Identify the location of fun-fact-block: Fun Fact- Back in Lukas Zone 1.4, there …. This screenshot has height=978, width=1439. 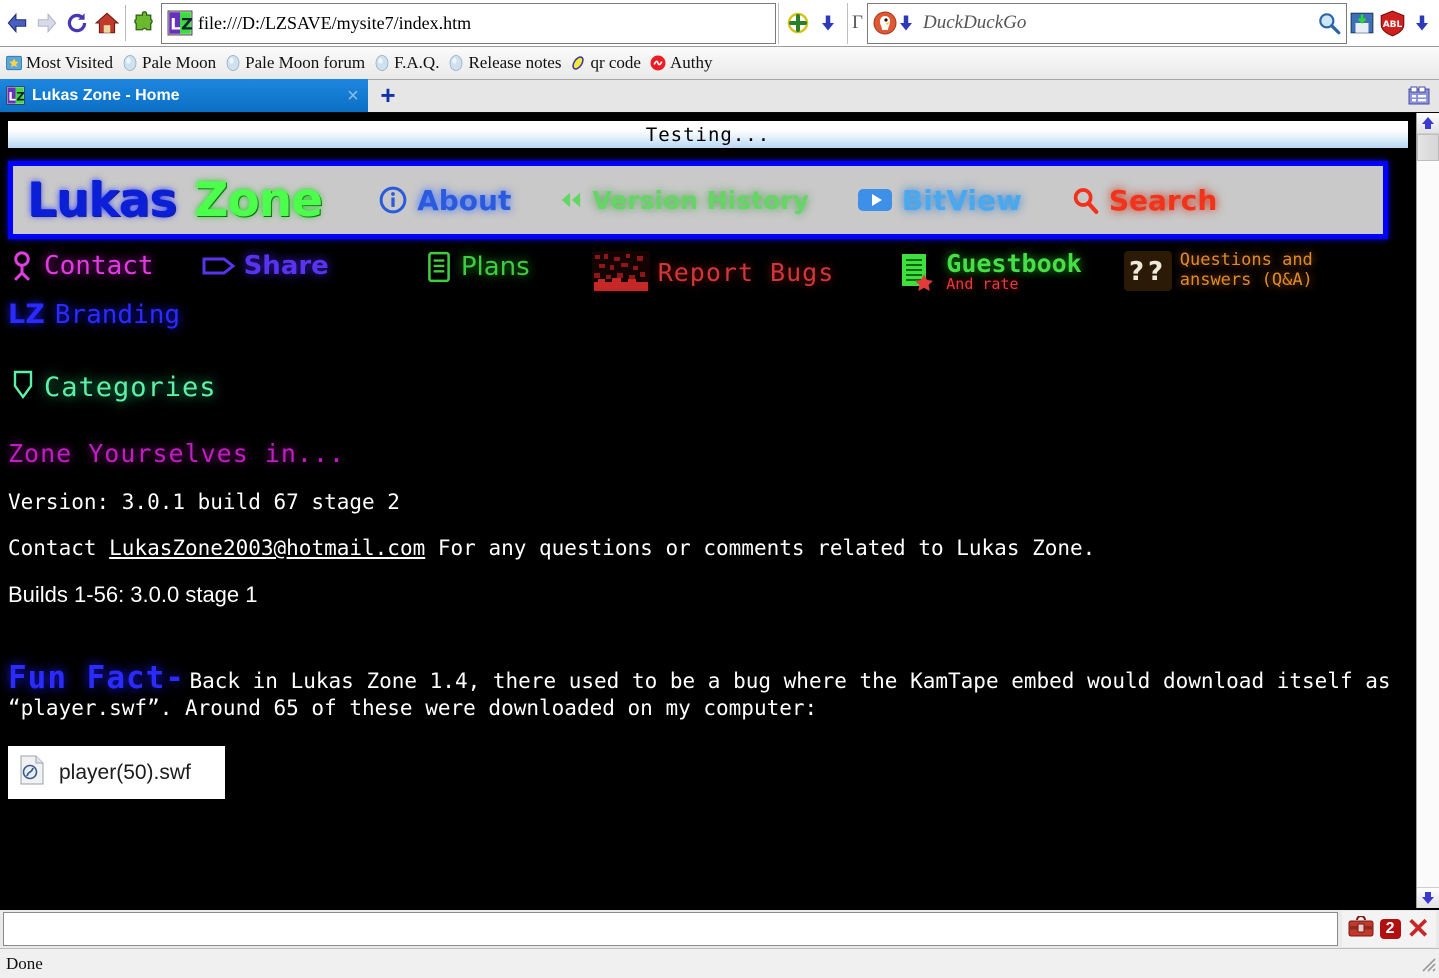
(712, 690).